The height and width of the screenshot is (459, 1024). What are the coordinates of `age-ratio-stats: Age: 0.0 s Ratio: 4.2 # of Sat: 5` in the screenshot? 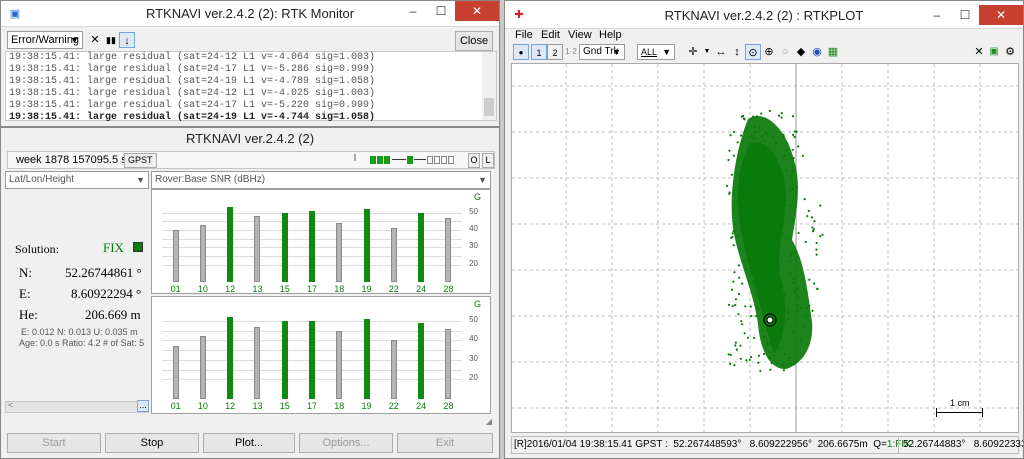 It's located at (82, 343).